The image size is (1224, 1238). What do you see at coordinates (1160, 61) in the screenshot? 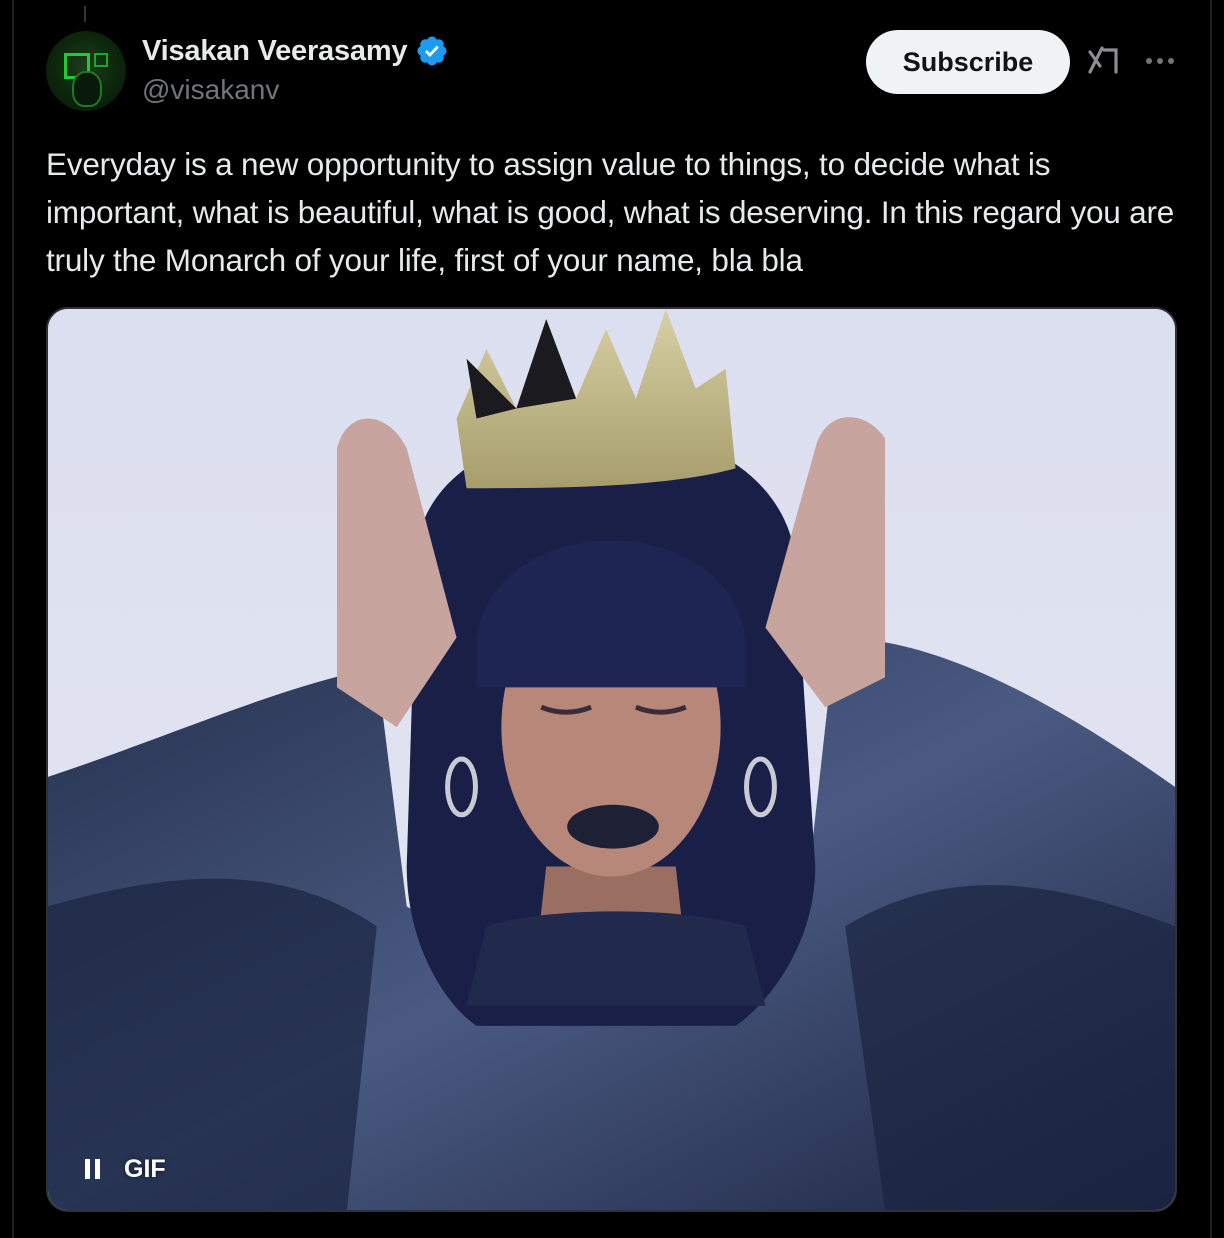
I see `more-options-icon` at bounding box center [1160, 61].